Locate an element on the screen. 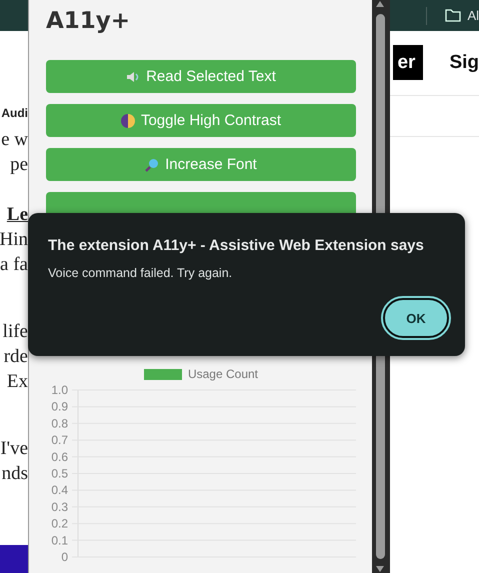 The image size is (479, 573). article-text: nds is located at coordinates (14, 474).